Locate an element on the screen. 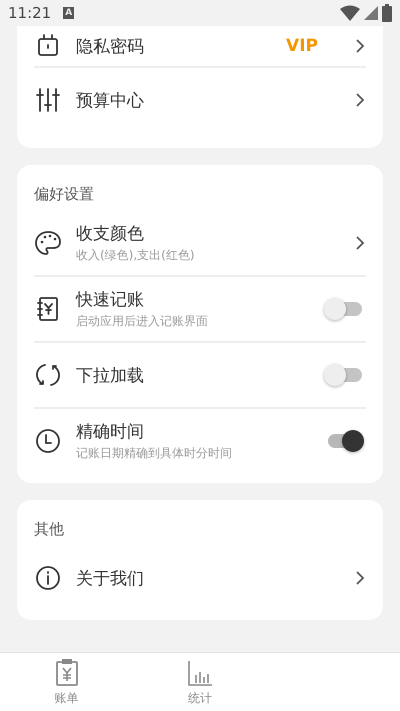 This screenshot has width=400, height=711. row-title: 精确时间 is located at coordinates (110, 432).